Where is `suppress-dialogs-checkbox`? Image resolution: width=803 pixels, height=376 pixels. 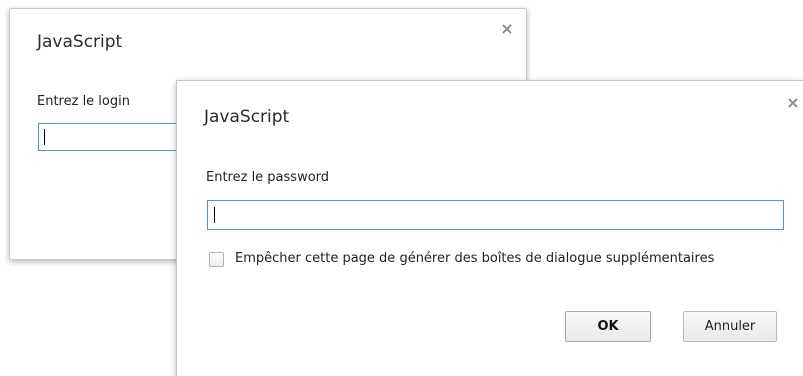 suppress-dialogs-checkbox is located at coordinates (216, 259).